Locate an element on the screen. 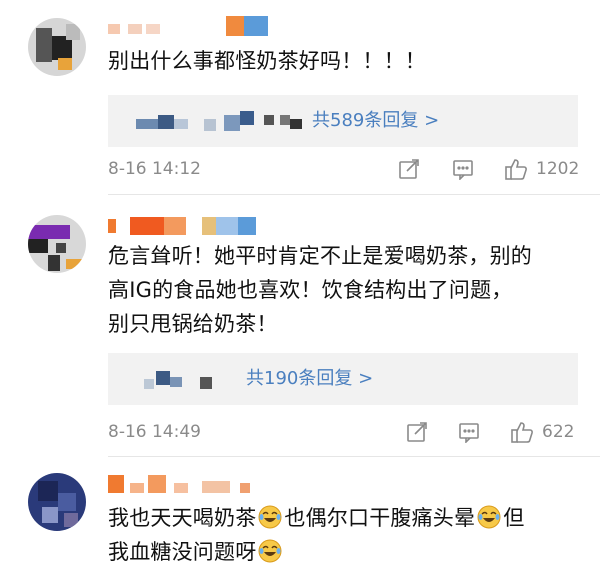 Image resolution: width=600 pixels, height=572 pixels. replies-box: 共589条回复 > is located at coordinates (343, 121).